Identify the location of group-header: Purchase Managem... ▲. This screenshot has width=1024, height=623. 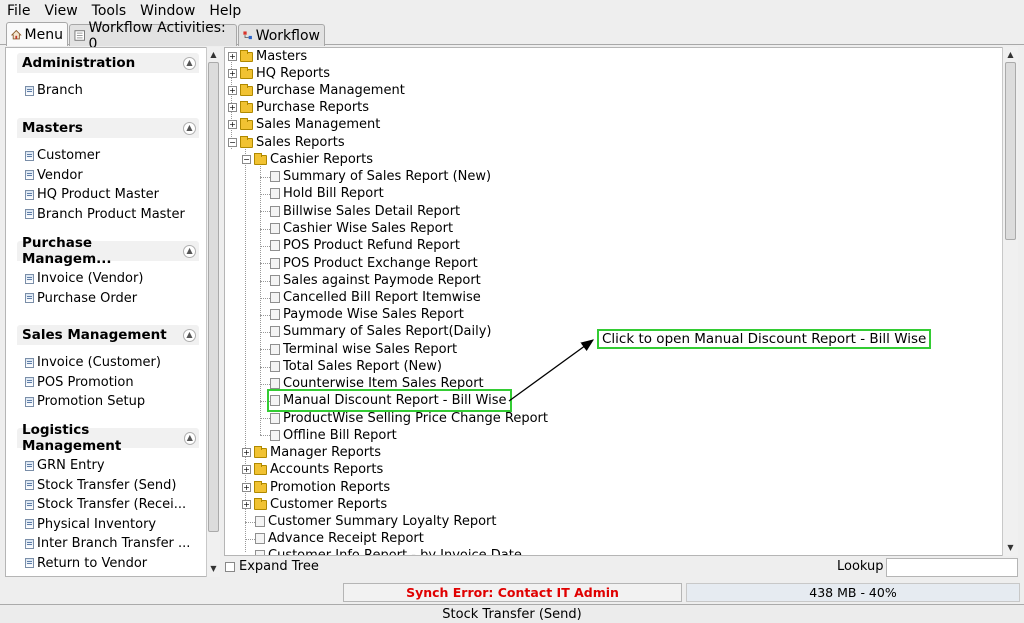
(108, 251).